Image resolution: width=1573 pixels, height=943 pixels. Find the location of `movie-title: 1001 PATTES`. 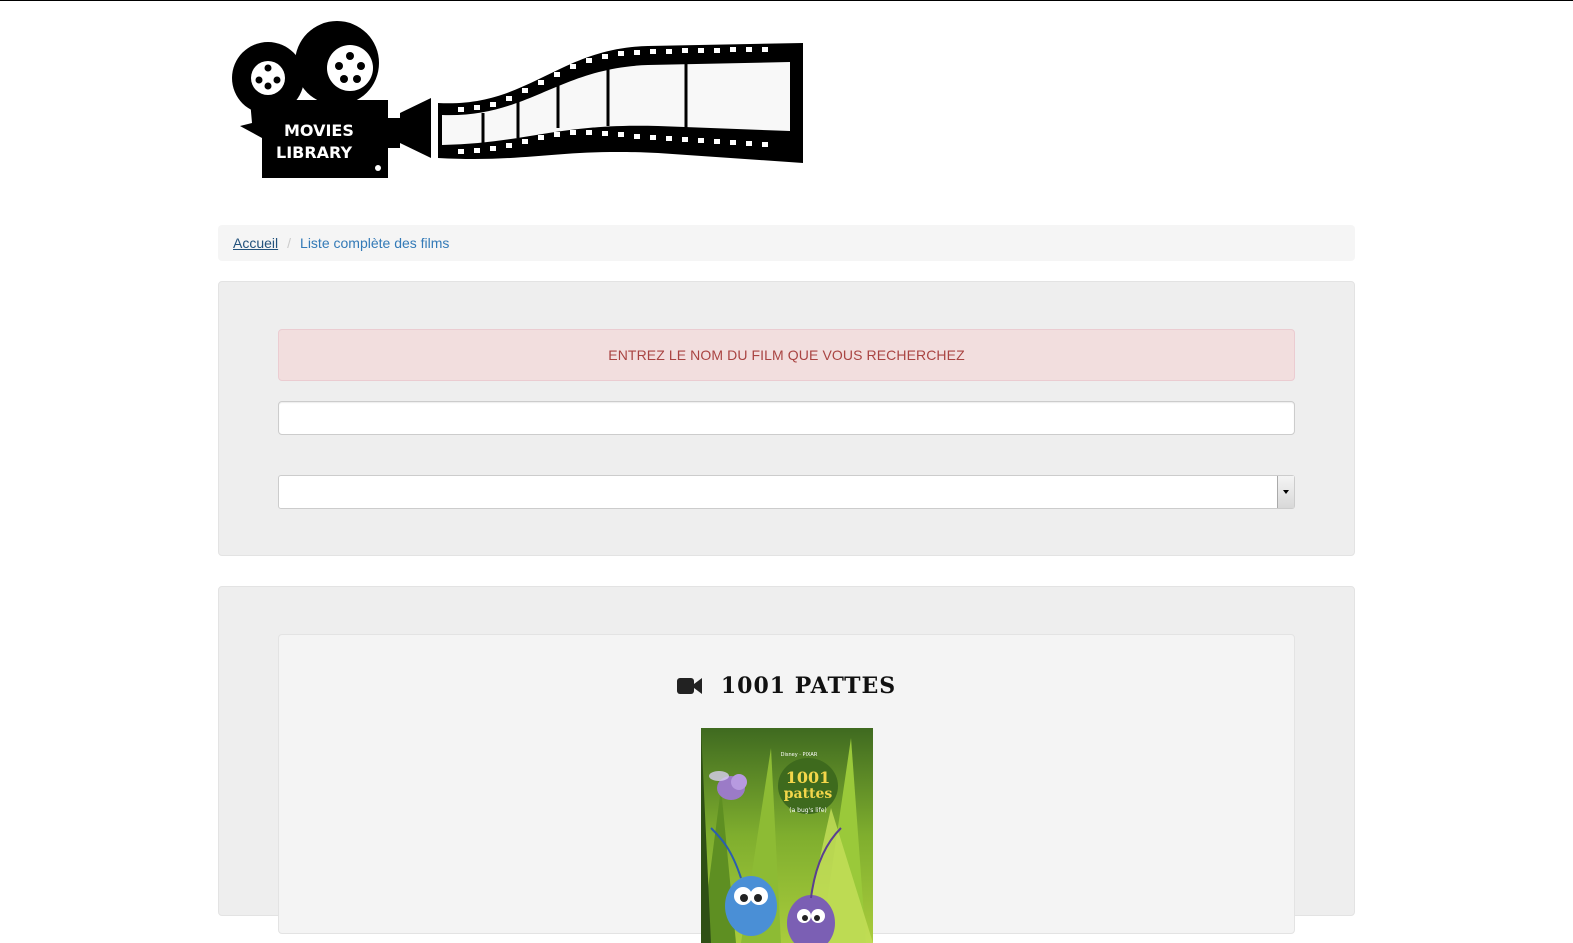

movie-title: 1001 PATTES is located at coordinates (808, 686).